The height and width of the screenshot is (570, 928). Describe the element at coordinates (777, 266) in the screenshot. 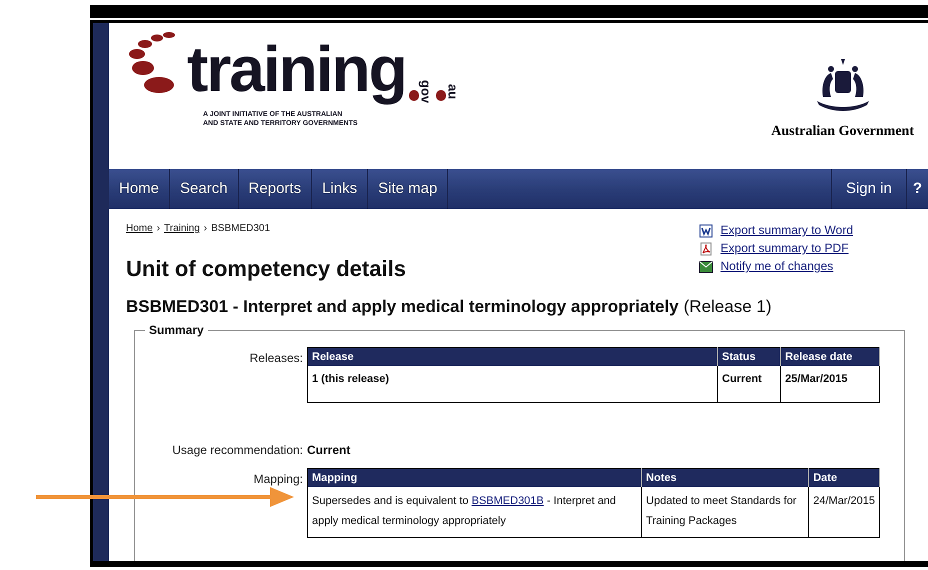

I see `action-link: Notify me of changes` at that location.